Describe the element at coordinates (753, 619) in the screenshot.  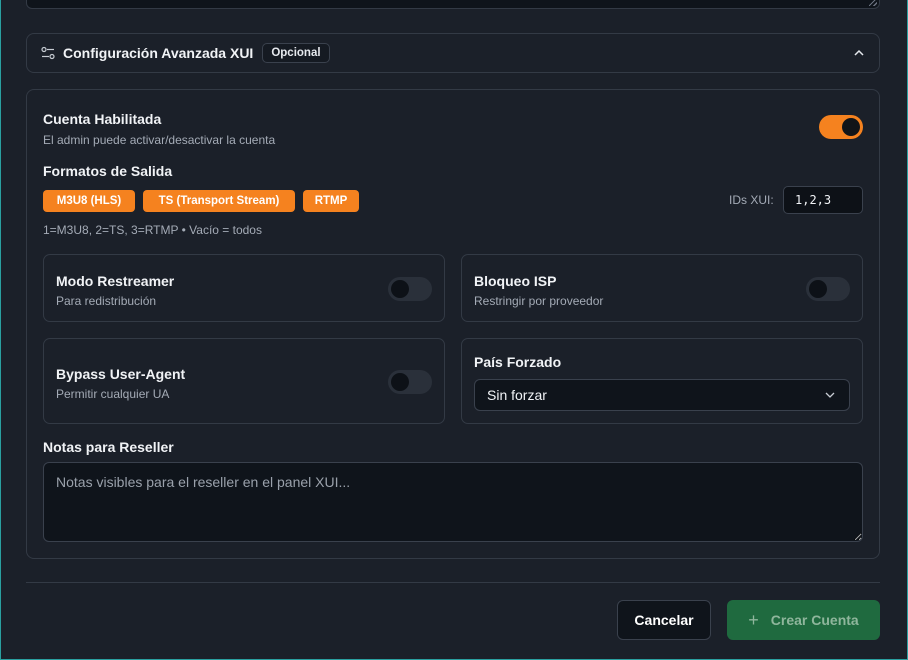
I see `plus-icon: +` at that location.